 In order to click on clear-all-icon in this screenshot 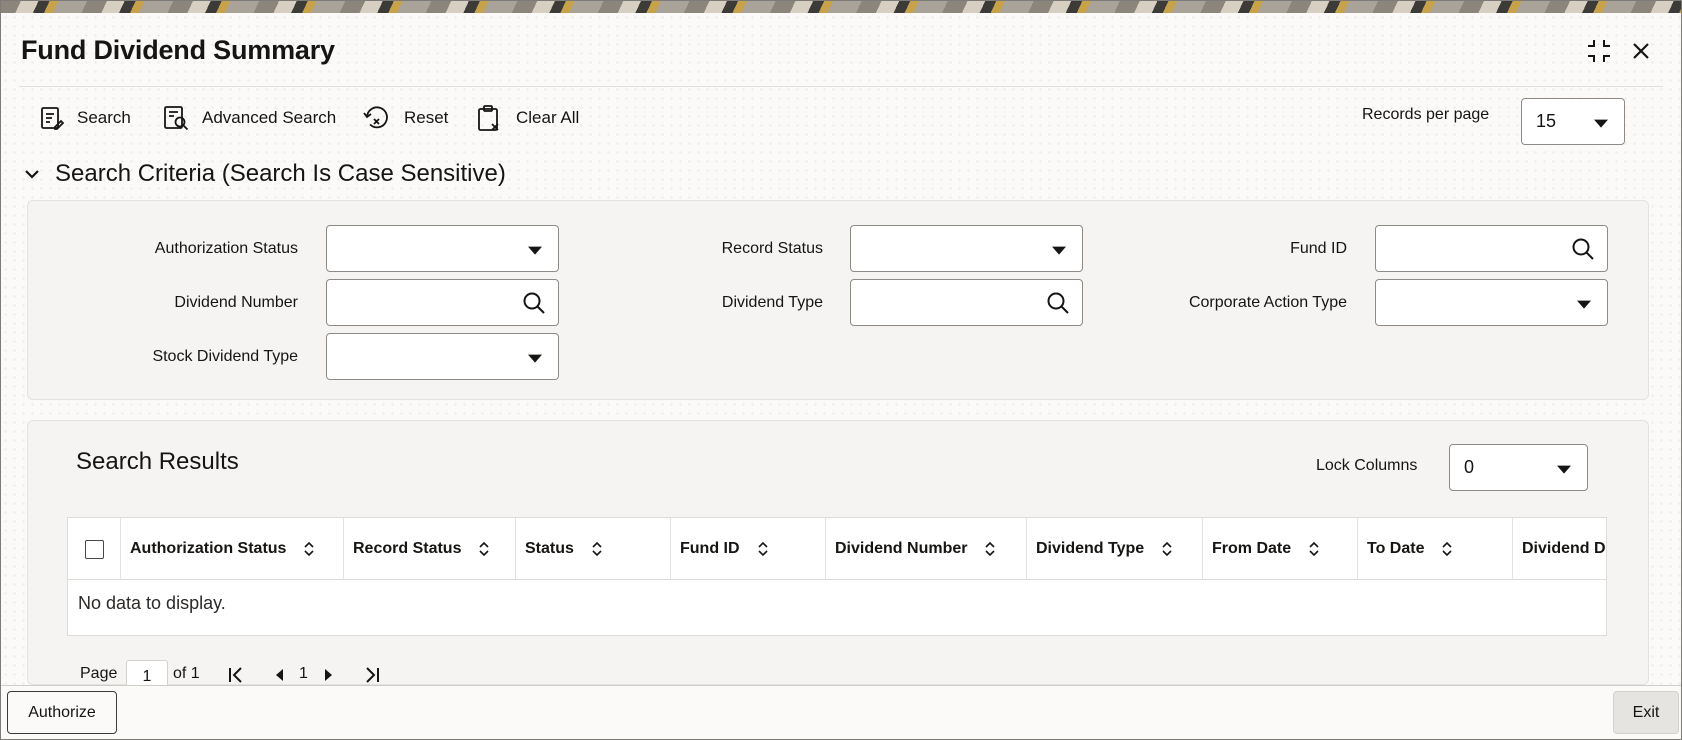, I will do `click(488, 118)`.